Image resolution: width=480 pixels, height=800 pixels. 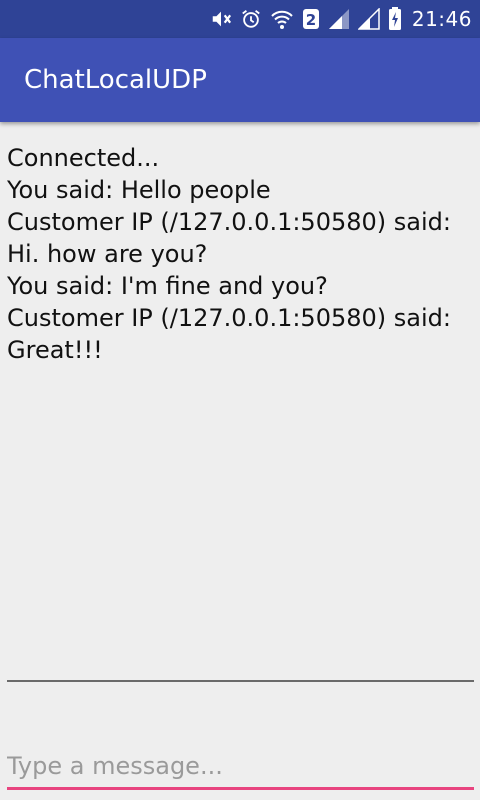 What do you see at coordinates (139, 190) in the screenshot?
I see `chat-log-line: You said: Hello people` at bounding box center [139, 190].